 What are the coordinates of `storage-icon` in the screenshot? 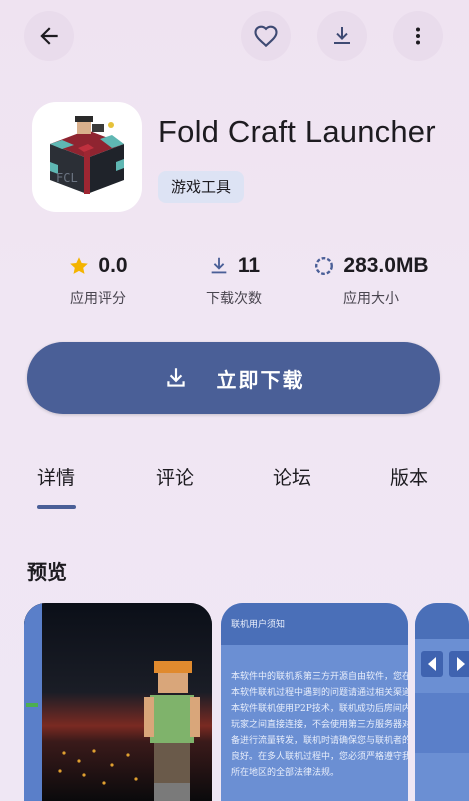 It's located at (324, 266).